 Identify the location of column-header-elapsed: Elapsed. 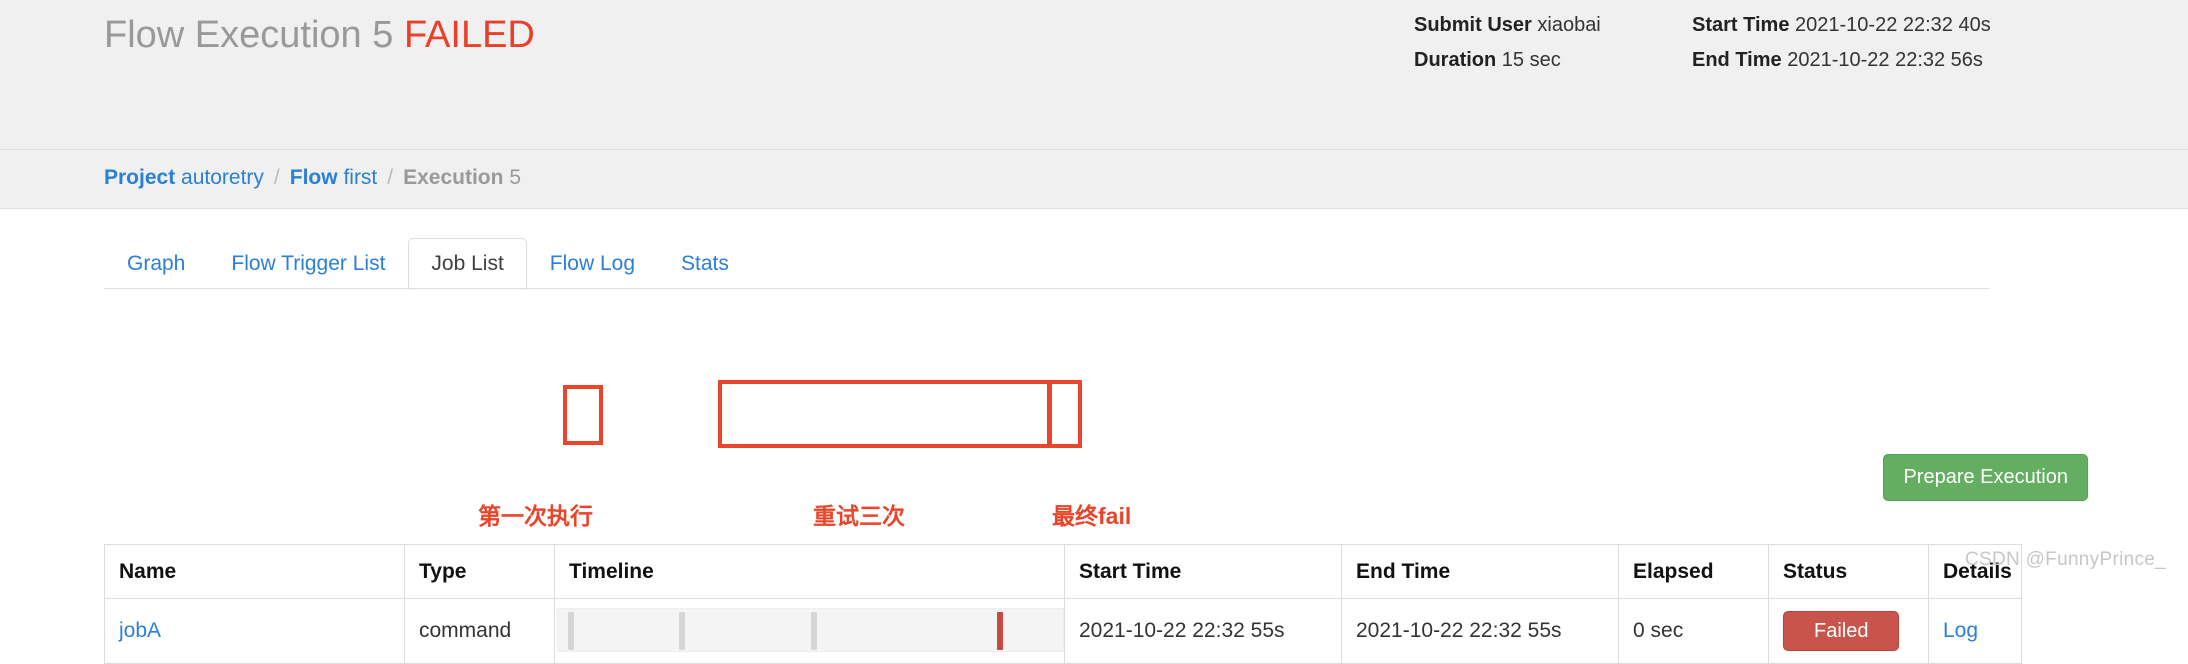
(1693, 571).